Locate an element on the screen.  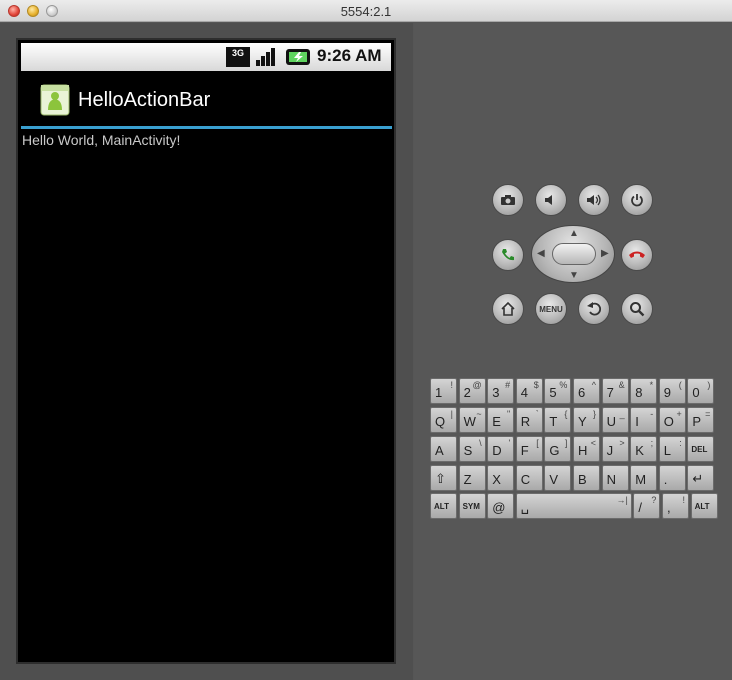
key-symbol: ⇧ is located at coordinates (443, 478).